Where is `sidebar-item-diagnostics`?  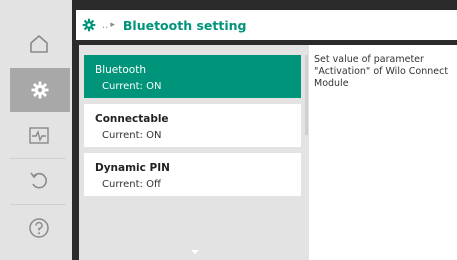
sidebar-item-diagnostics is located at coordinates (39, 136).